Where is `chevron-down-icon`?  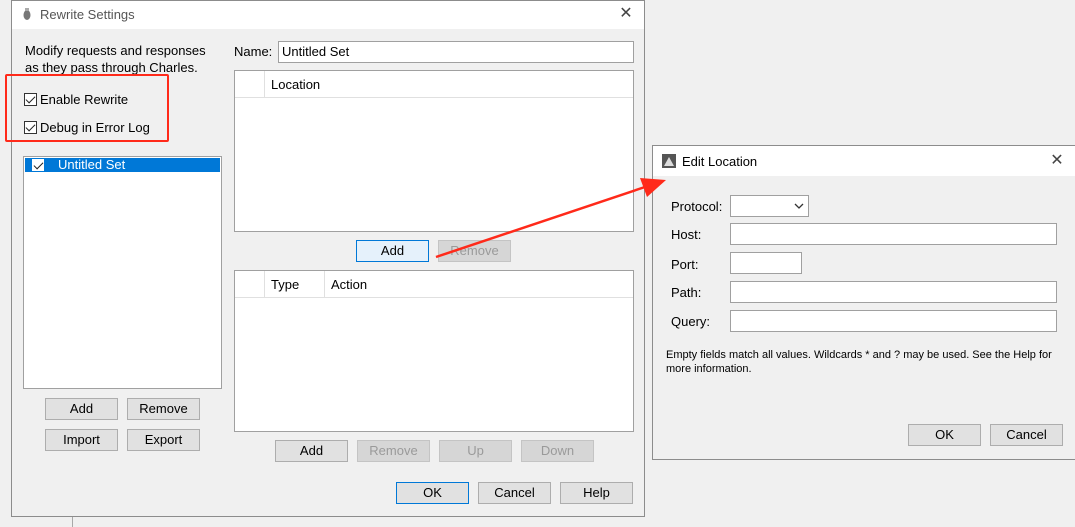
chevron-down-icon is located at coordinates (799, 206).